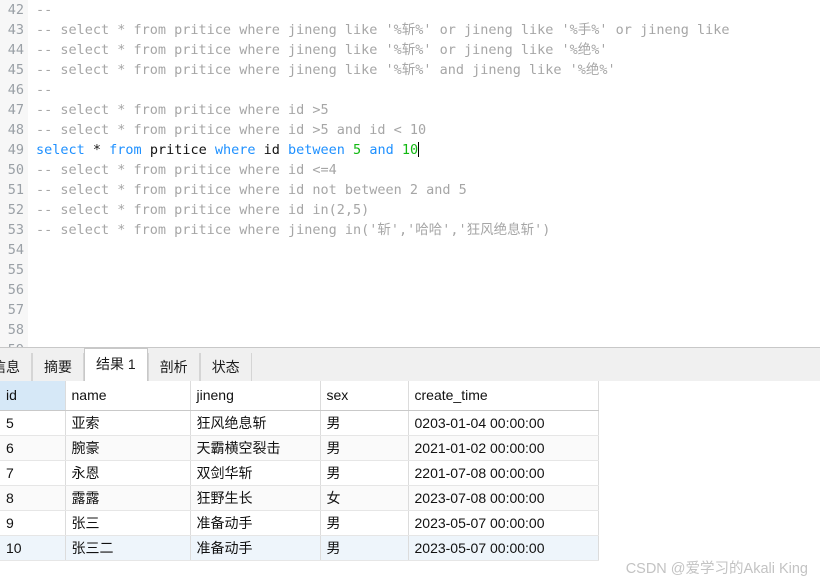 This screenshot has height=586, width=820. Describe the element at coordinates (410, 364) in the screenshot. I see `tab-list: 信息摘要结果 1剖析状态` at that location.